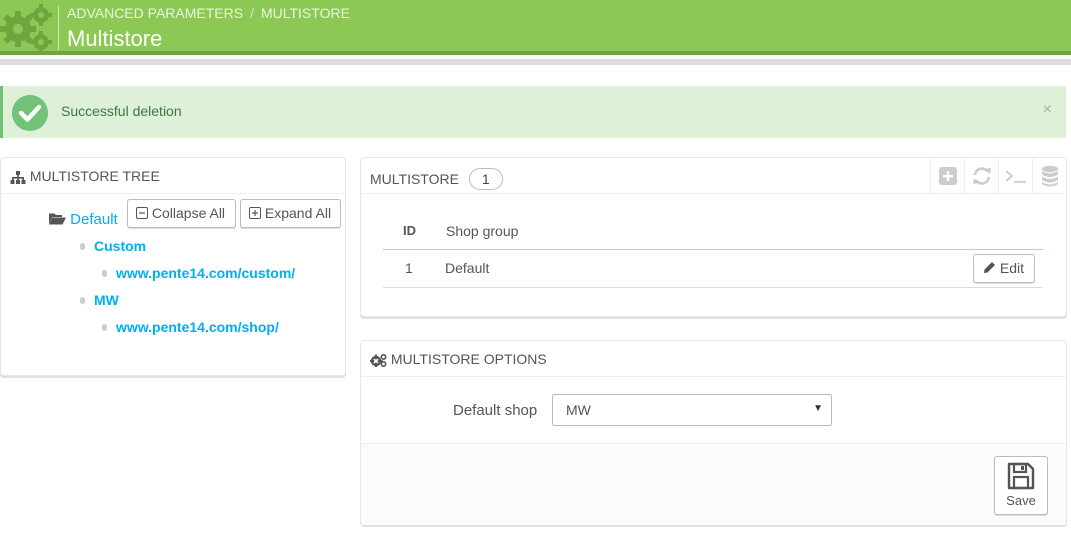  What do you see at coordinates (121, 111) in the screenshot?
I see `alert-message: Successful deletion` at bounding box center [121, 111].